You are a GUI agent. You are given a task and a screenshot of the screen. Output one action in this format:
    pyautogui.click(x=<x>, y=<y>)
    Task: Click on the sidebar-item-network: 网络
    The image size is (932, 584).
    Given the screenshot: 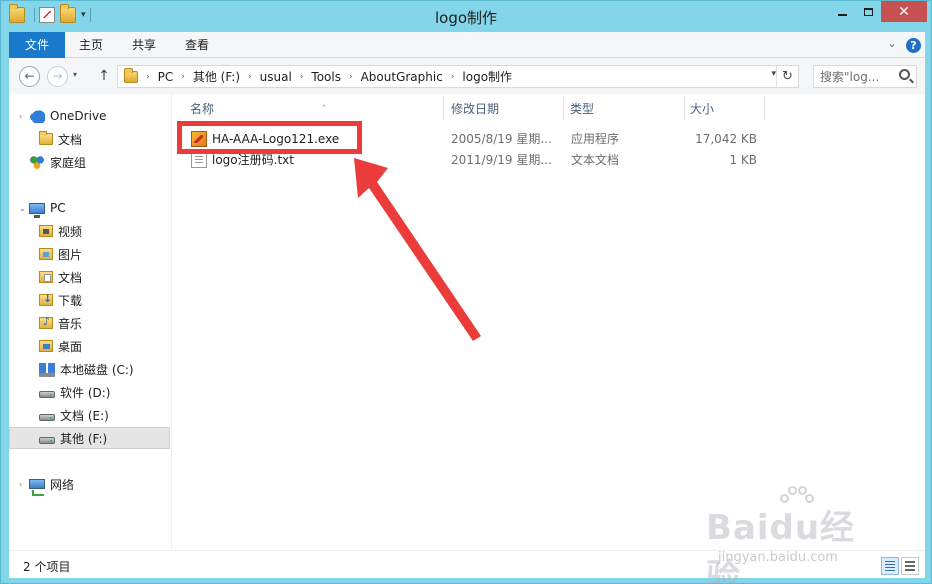 What is the action you would take?
    pyautogui.click(x=52, y=484)
    